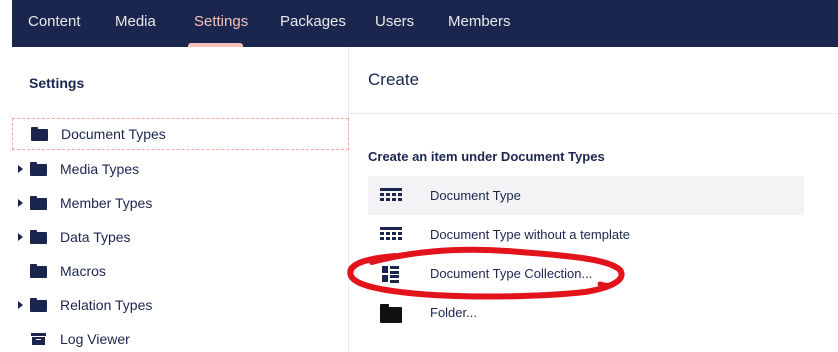  I want to click on tree-item-label: Member Types, so click(106, 203).